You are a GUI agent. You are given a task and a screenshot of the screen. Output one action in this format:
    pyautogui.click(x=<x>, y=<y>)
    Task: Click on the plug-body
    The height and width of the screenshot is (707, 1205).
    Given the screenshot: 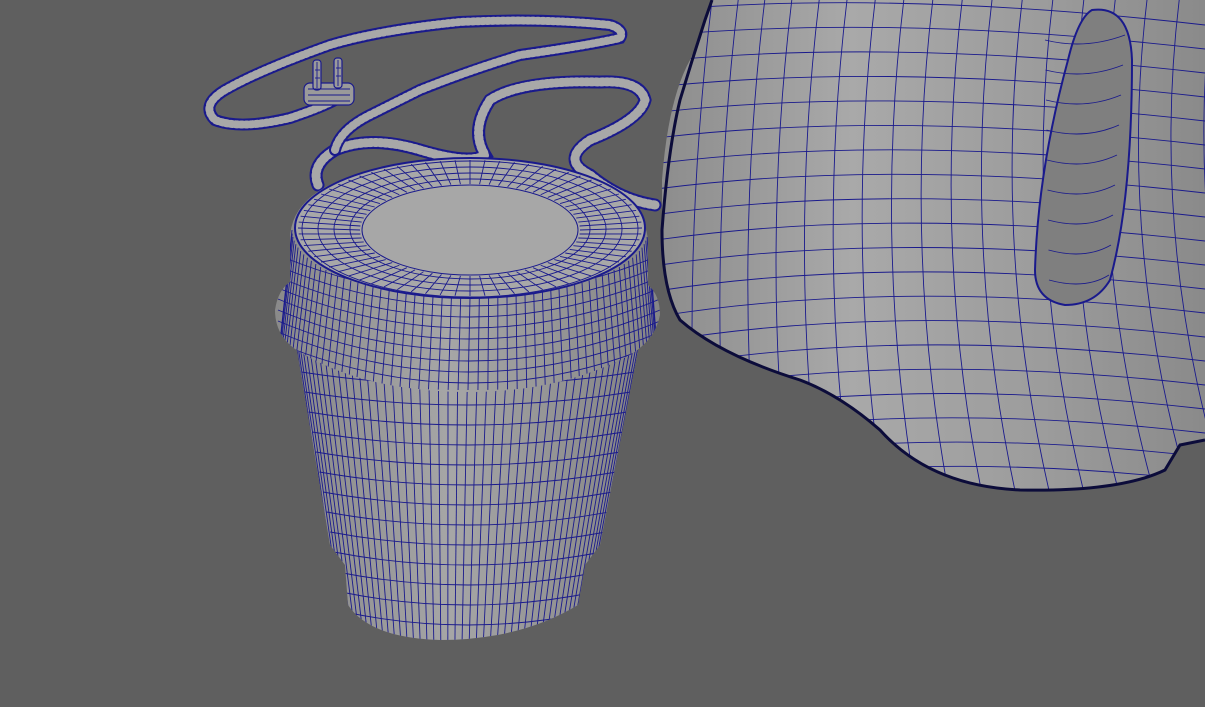 What is the action you would take?
    pyautogui.click(x=329, y=94)
    